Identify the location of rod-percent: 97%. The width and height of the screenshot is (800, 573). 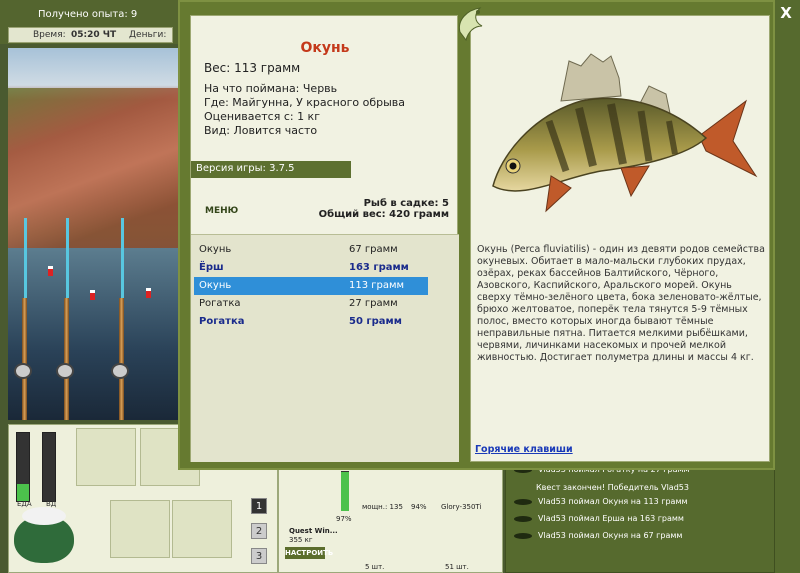
(344, 519).